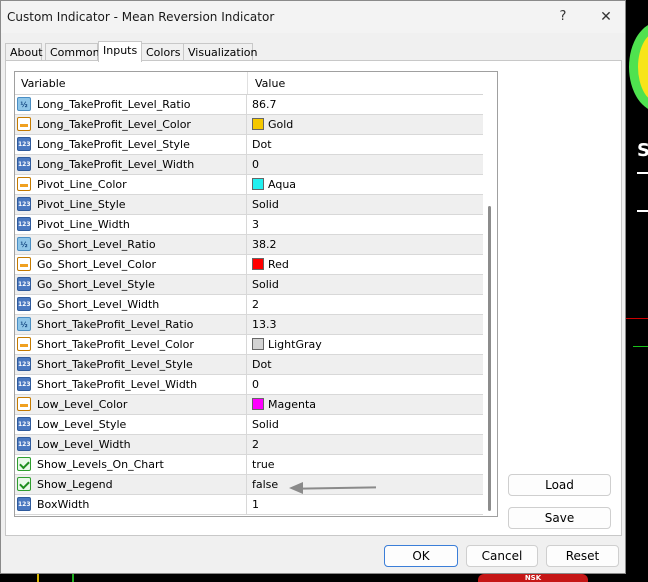 This screenshot has height=582, width=648. What do you see at coordinates (131, 504) in the screenshot?
I see `variable-cell: 123 BoxWidth` at bounding box center [131, 504].